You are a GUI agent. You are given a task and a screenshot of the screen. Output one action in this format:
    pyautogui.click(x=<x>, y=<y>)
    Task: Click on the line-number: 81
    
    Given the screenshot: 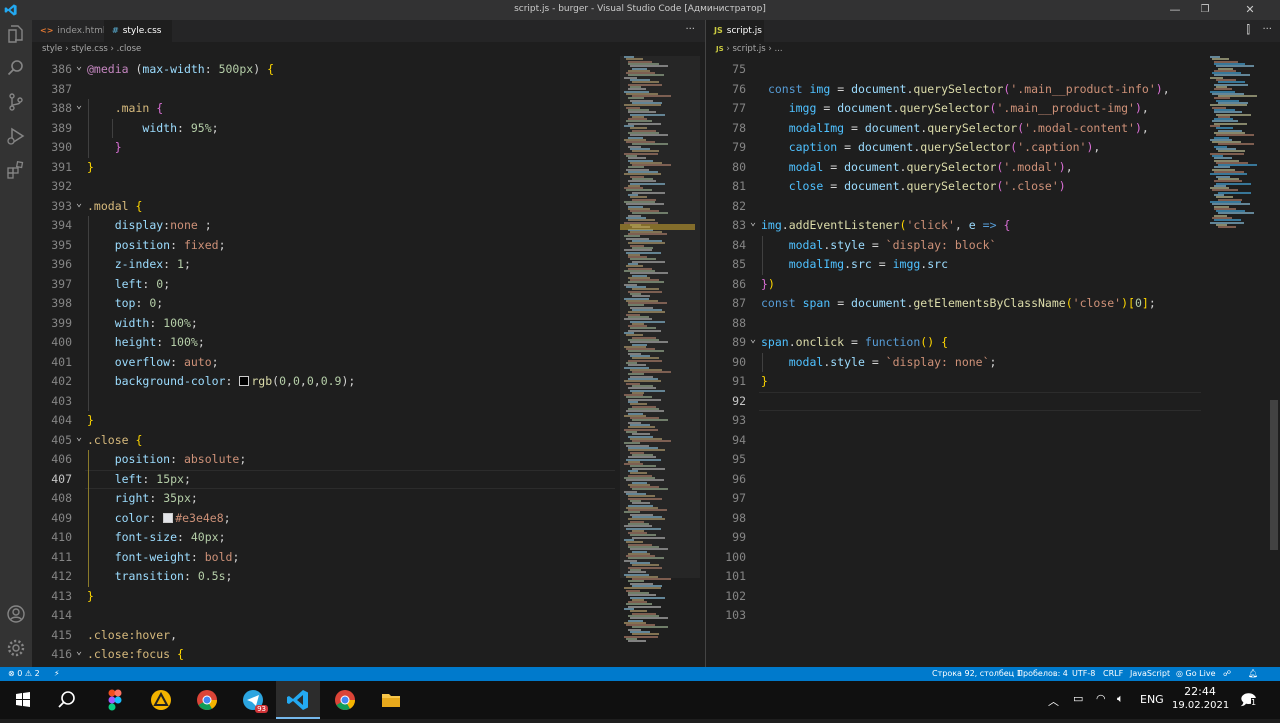 What is the action you would take?
    pyautogui.click(x=726, y=187)
    